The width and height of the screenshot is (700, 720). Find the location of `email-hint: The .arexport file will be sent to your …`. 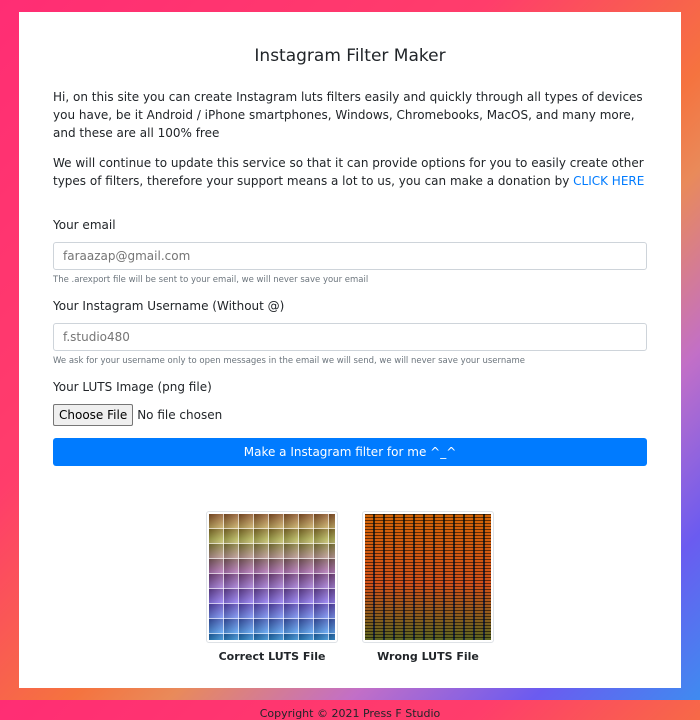

email-hint: The .arexport file will be sent to your … is located at coordinates (211, 280).